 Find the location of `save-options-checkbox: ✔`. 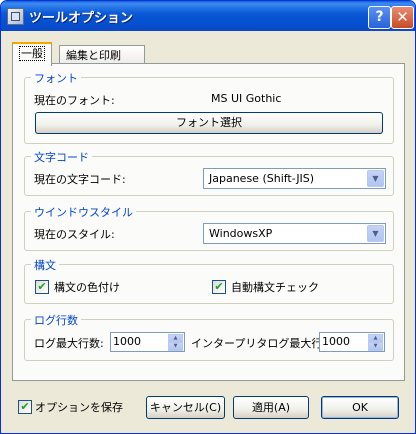

save-options-checkbox: ✔ is located at coordinates (25, 407).